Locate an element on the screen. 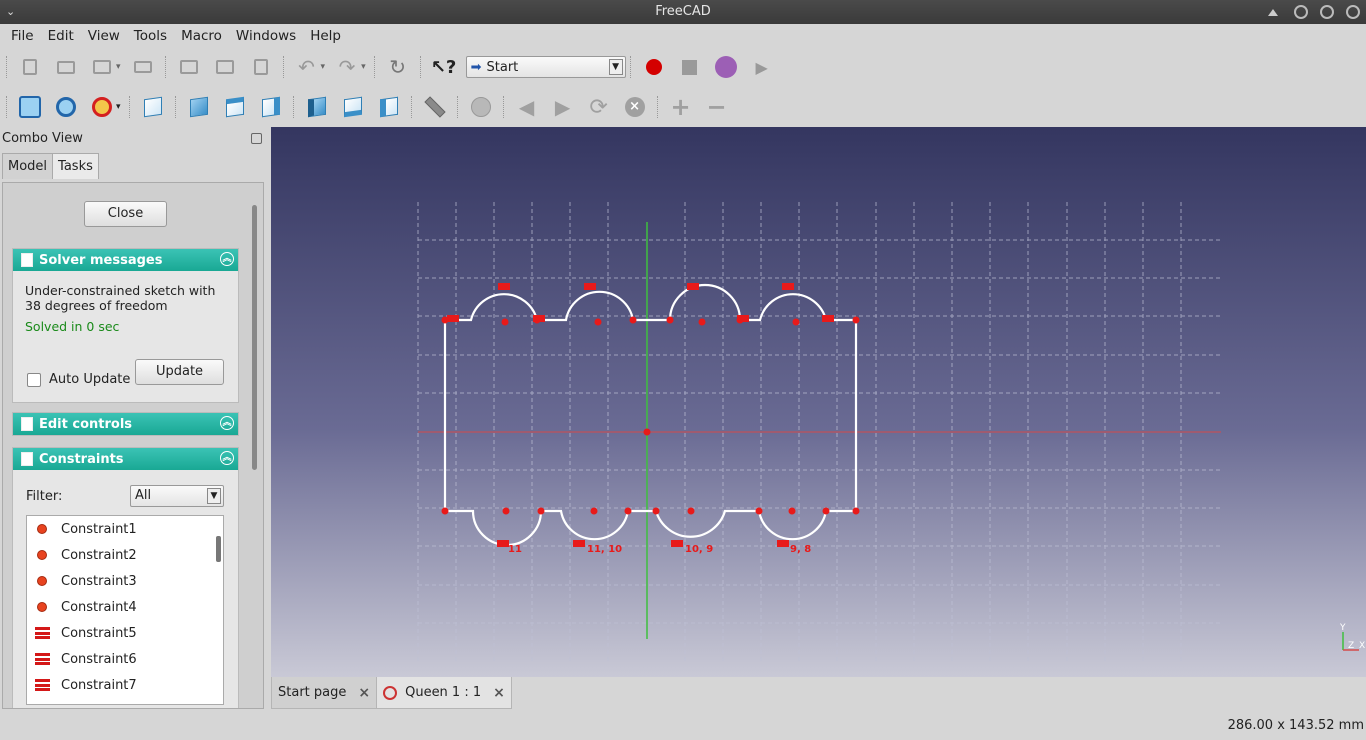 This screenshot has width=1366, height=740. macro-run-icon: ▶ is located at coordinates (762, 67).